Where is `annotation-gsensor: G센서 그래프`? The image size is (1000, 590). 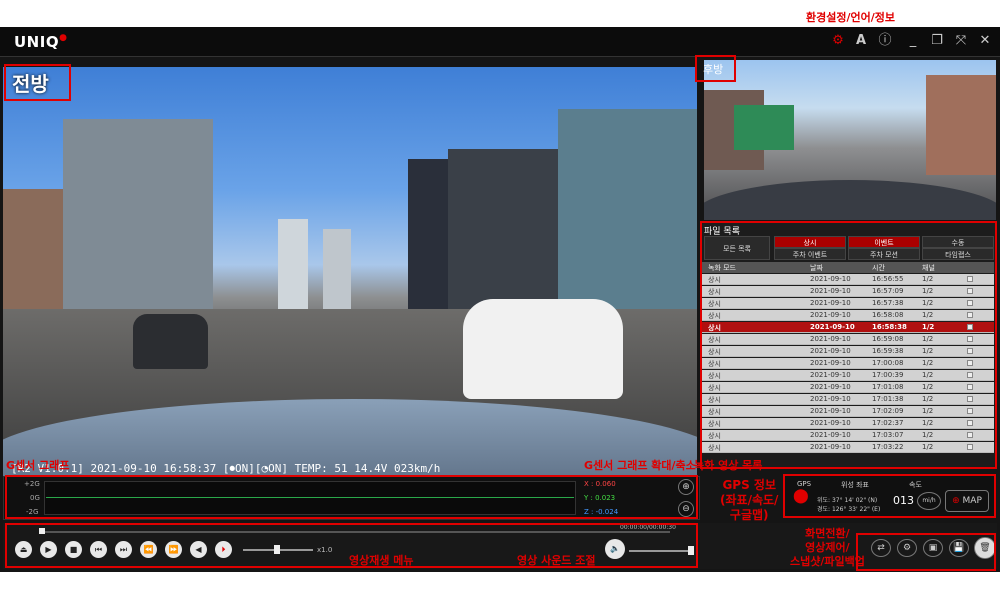
annotation-gsensor: G센서 그래프 is located at coordinates (38, 465).